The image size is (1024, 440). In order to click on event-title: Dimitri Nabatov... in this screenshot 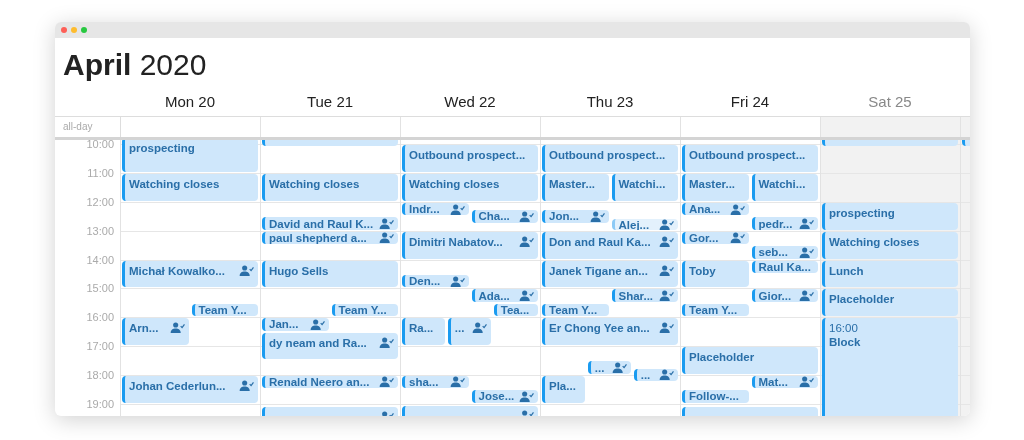, I will do `click(456, 241)`.